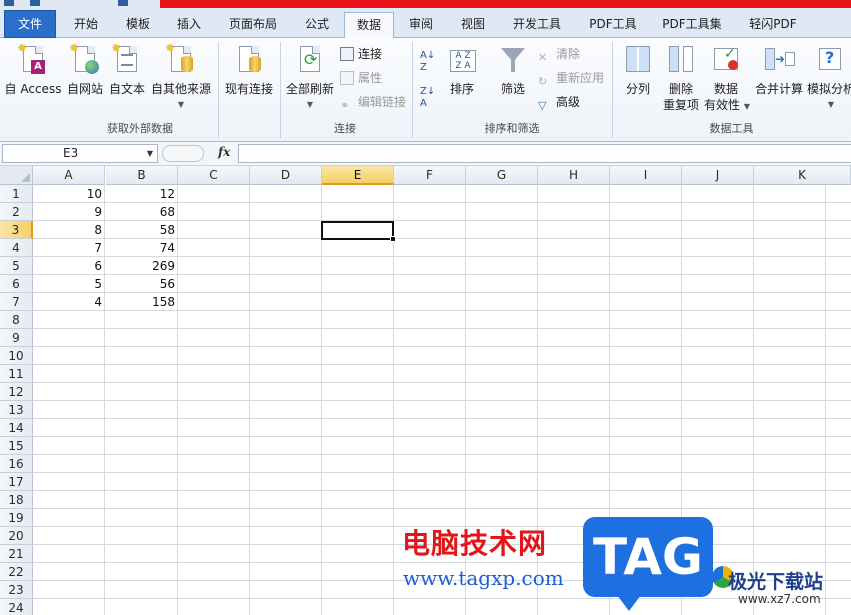  What do you see at coordinates (16, 536) in the screenshot?
I see `row-header-20: 20` at bounding box center [16, 536].